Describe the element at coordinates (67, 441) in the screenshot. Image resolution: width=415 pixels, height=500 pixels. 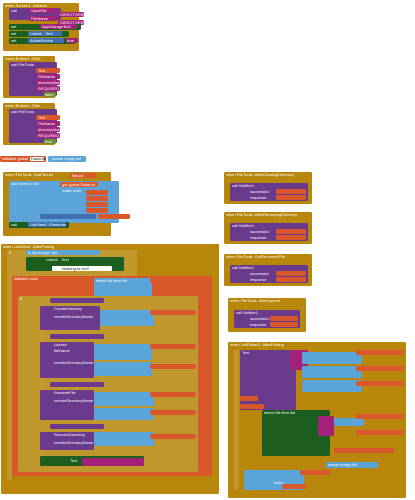
I see `remove-call: RemoveDirectory remoteDirectoryName` at that location.